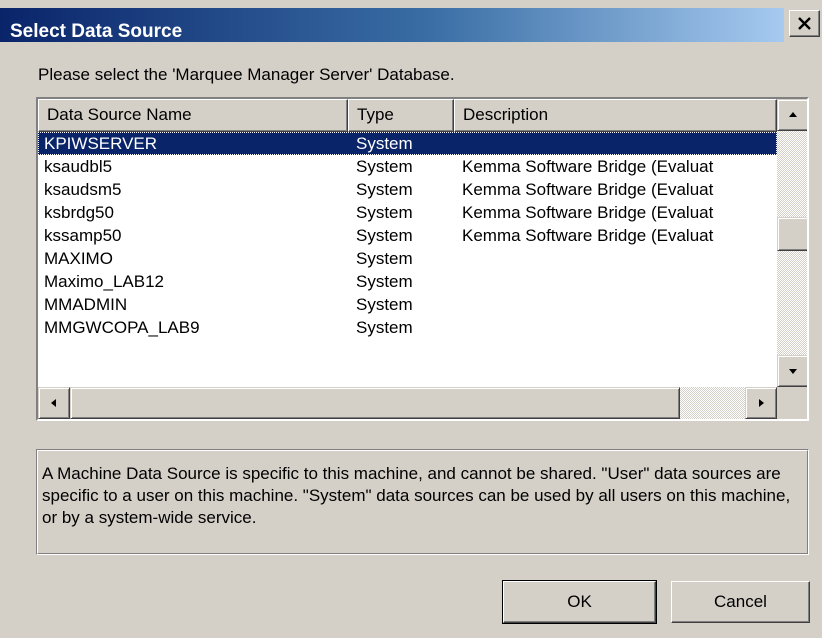 The height and width of the screenshot is (638, 822). I want to click on row-name: KPIWSERVER, so click(101, 143).